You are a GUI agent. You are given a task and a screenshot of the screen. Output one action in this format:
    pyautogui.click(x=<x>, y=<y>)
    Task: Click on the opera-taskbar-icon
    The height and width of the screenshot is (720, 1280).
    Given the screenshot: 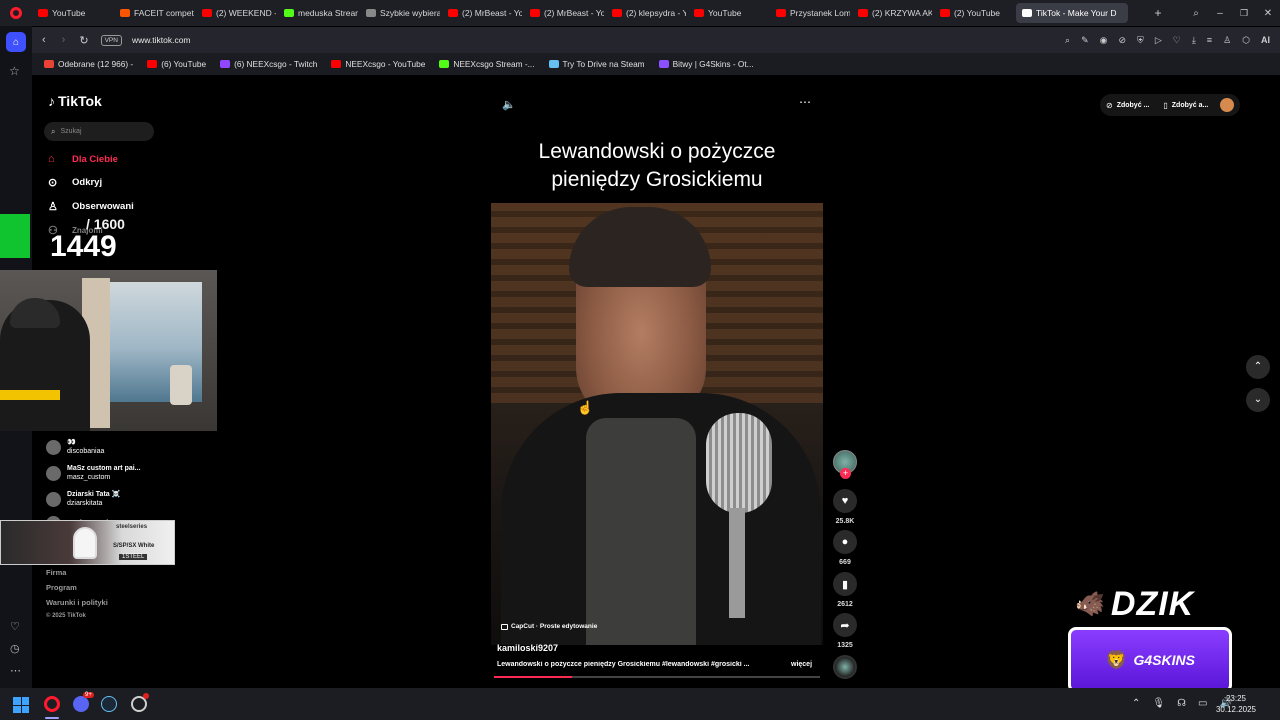 What is the action you would take?
    pyautogui.click(x=52, y=704)
    